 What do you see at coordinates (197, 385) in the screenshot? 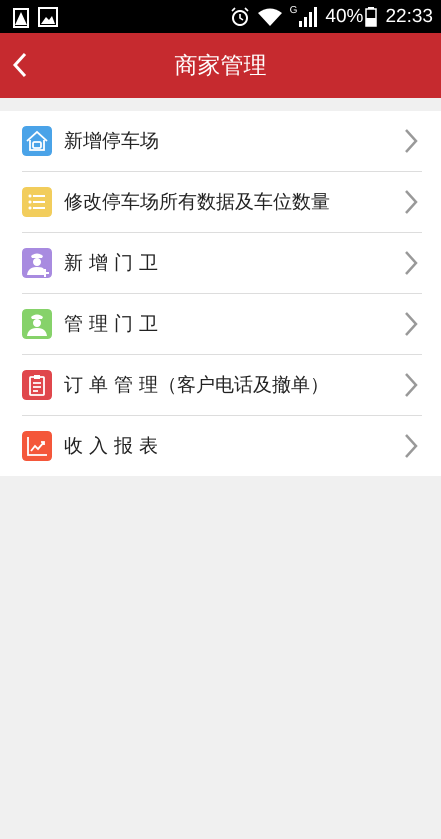
I see `menu-label: 订 单 管 理（客户电话及撤单）` at bounding box center [197, 385].